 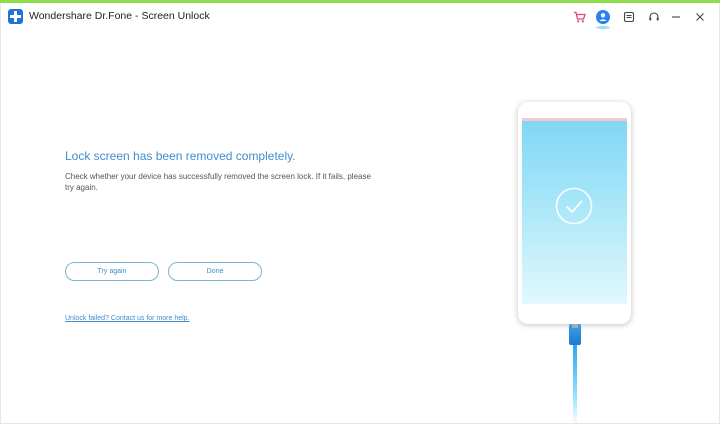 What do you see at coordinates (15, 16) in the screenshot?
I see `dr-fone-logo-icon` at bounding box center [15, 16].